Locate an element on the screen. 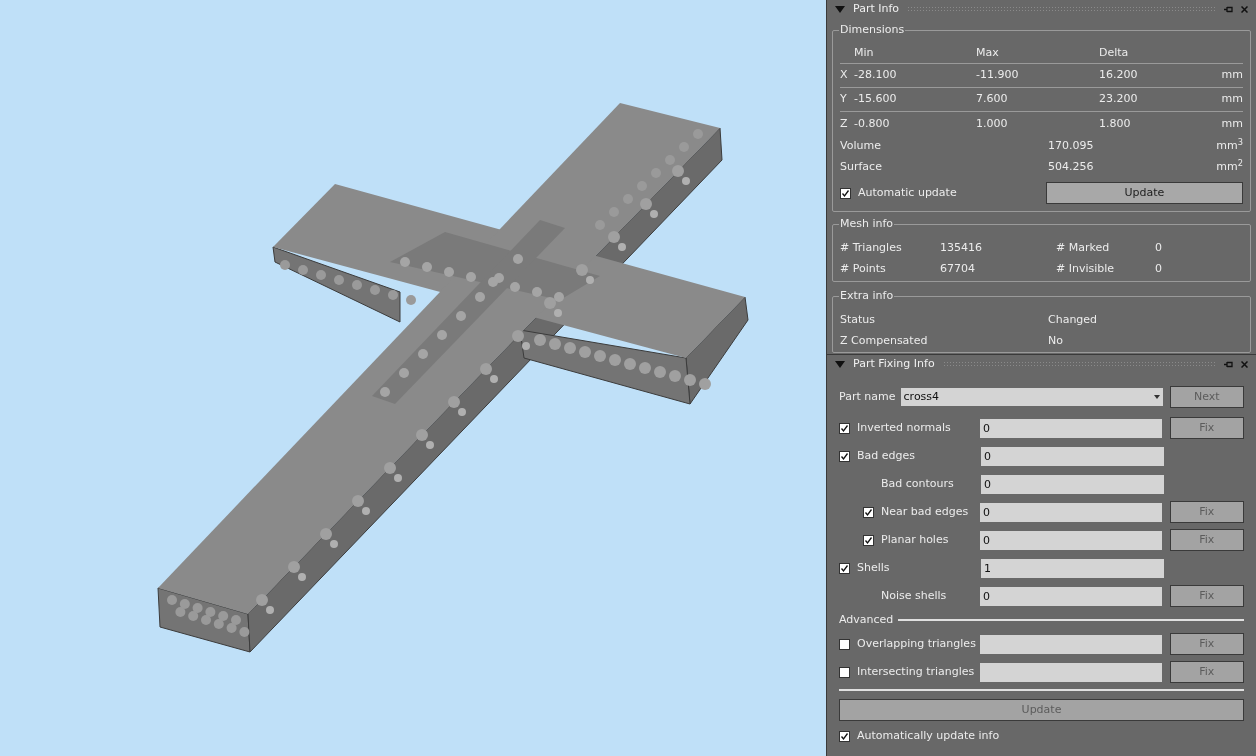 The width and height of the screenshot is (1256, 756). field-label: # Triangles is located at coordinates (871, 248).